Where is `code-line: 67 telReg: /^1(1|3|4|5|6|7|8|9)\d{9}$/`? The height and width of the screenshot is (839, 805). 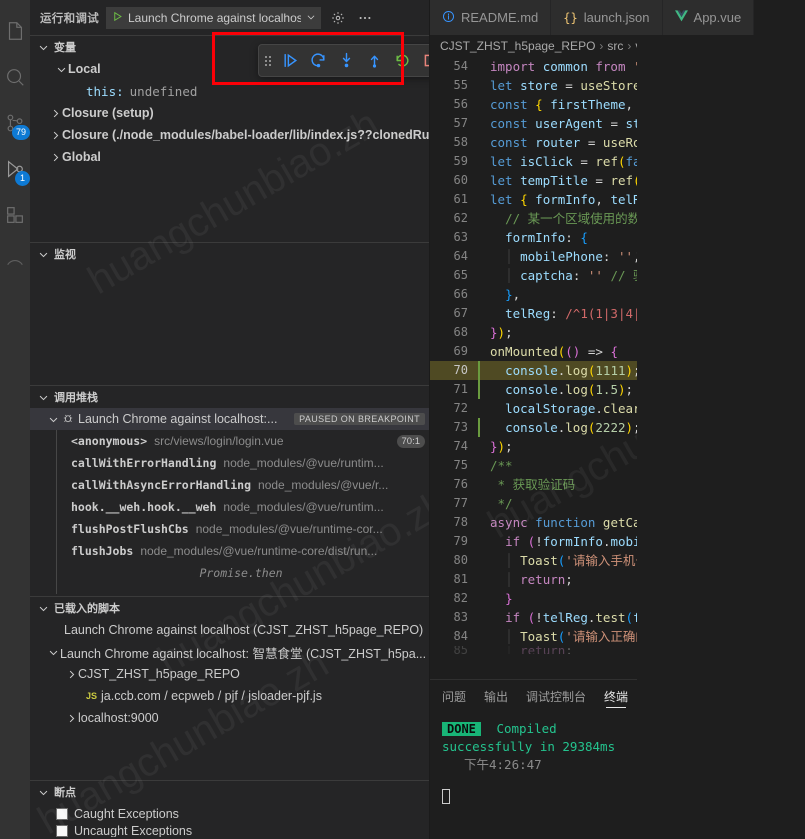 code-line: 67 telReg: /^1(1|3|4|5|6|7|8|9)\d{9}$/ is located at coordinates (533, 313).